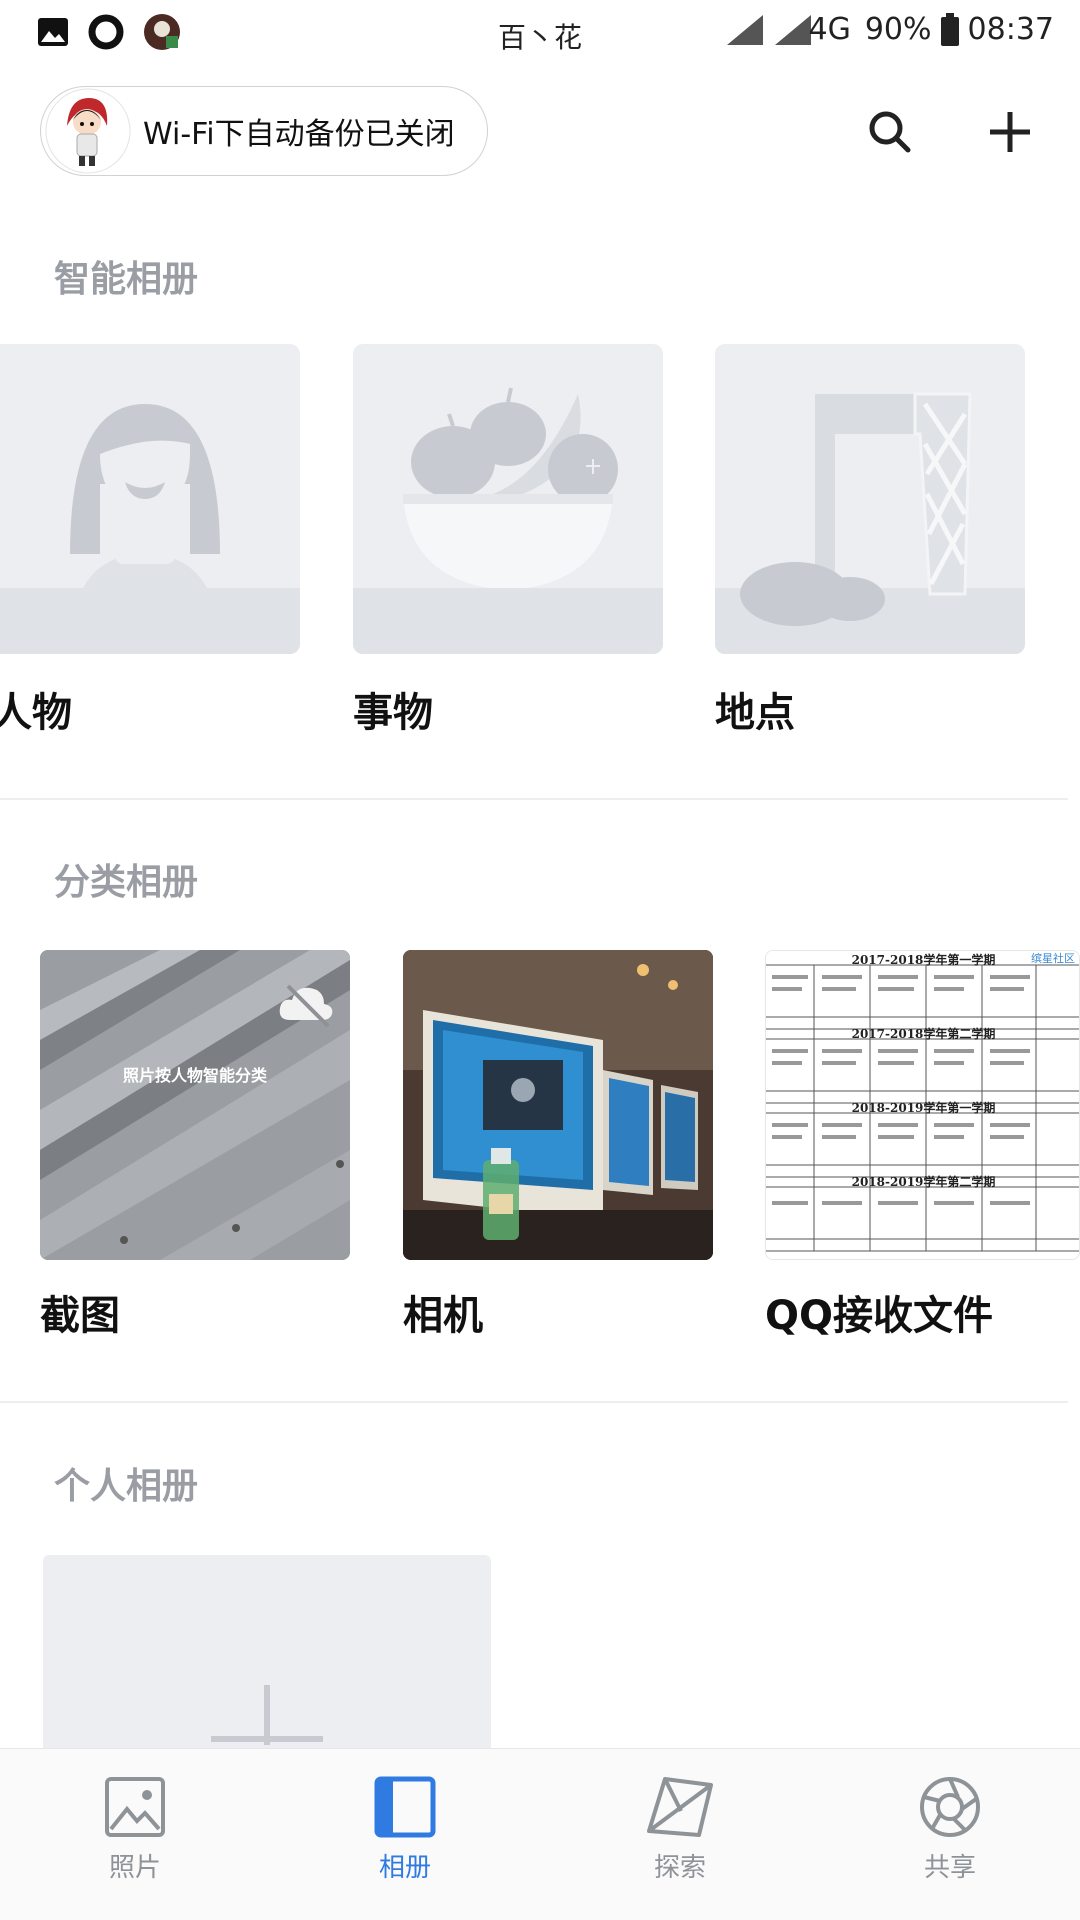 The height and width of the screenshot is (1920, 1080). What do you see at coordinates (949, 29) in the screenshot?
I see `battery-icon` at bounding box center [949, 29].